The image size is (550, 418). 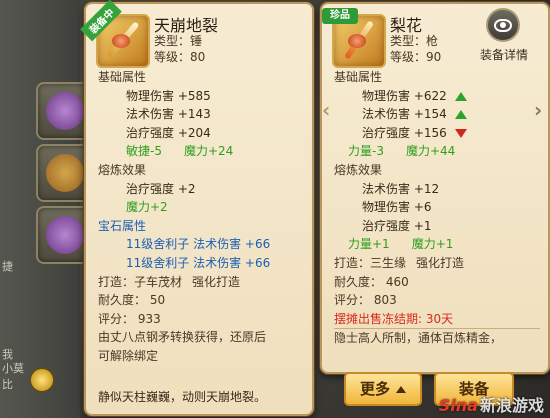 What do you see at coordinates (129, 318) in the screenshot?
I see `score: 评分： 933` at bounding box center [129, 318].